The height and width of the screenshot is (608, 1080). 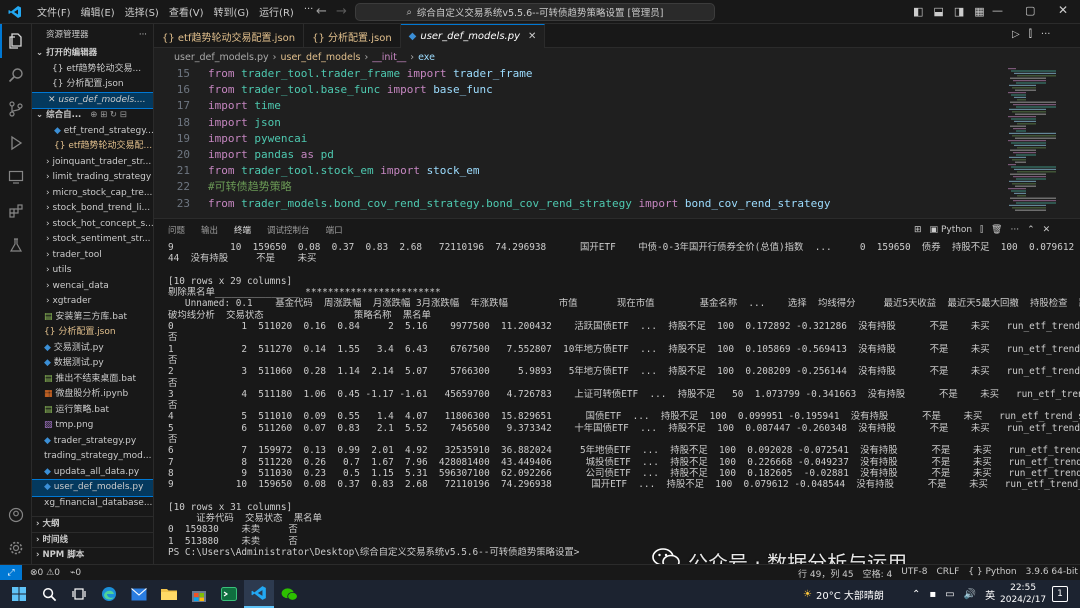 What do you see at coordinates (221, 57) in the screenshot?
I see `breadcrumb-item: user_def_models.py` at bounding box center [221, 57].